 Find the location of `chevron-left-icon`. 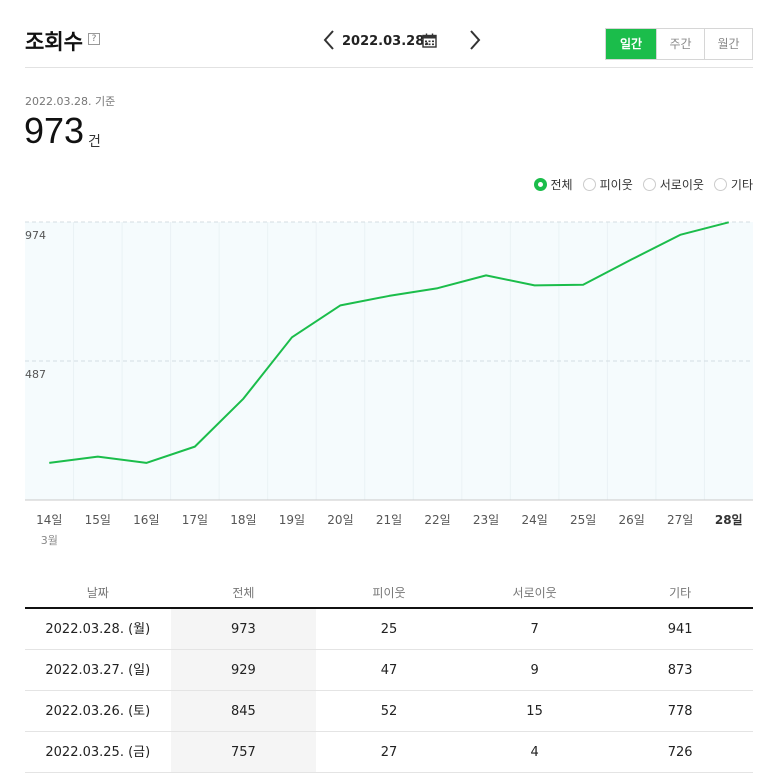

chevron-left-icon is located at coordinates (328, 40).